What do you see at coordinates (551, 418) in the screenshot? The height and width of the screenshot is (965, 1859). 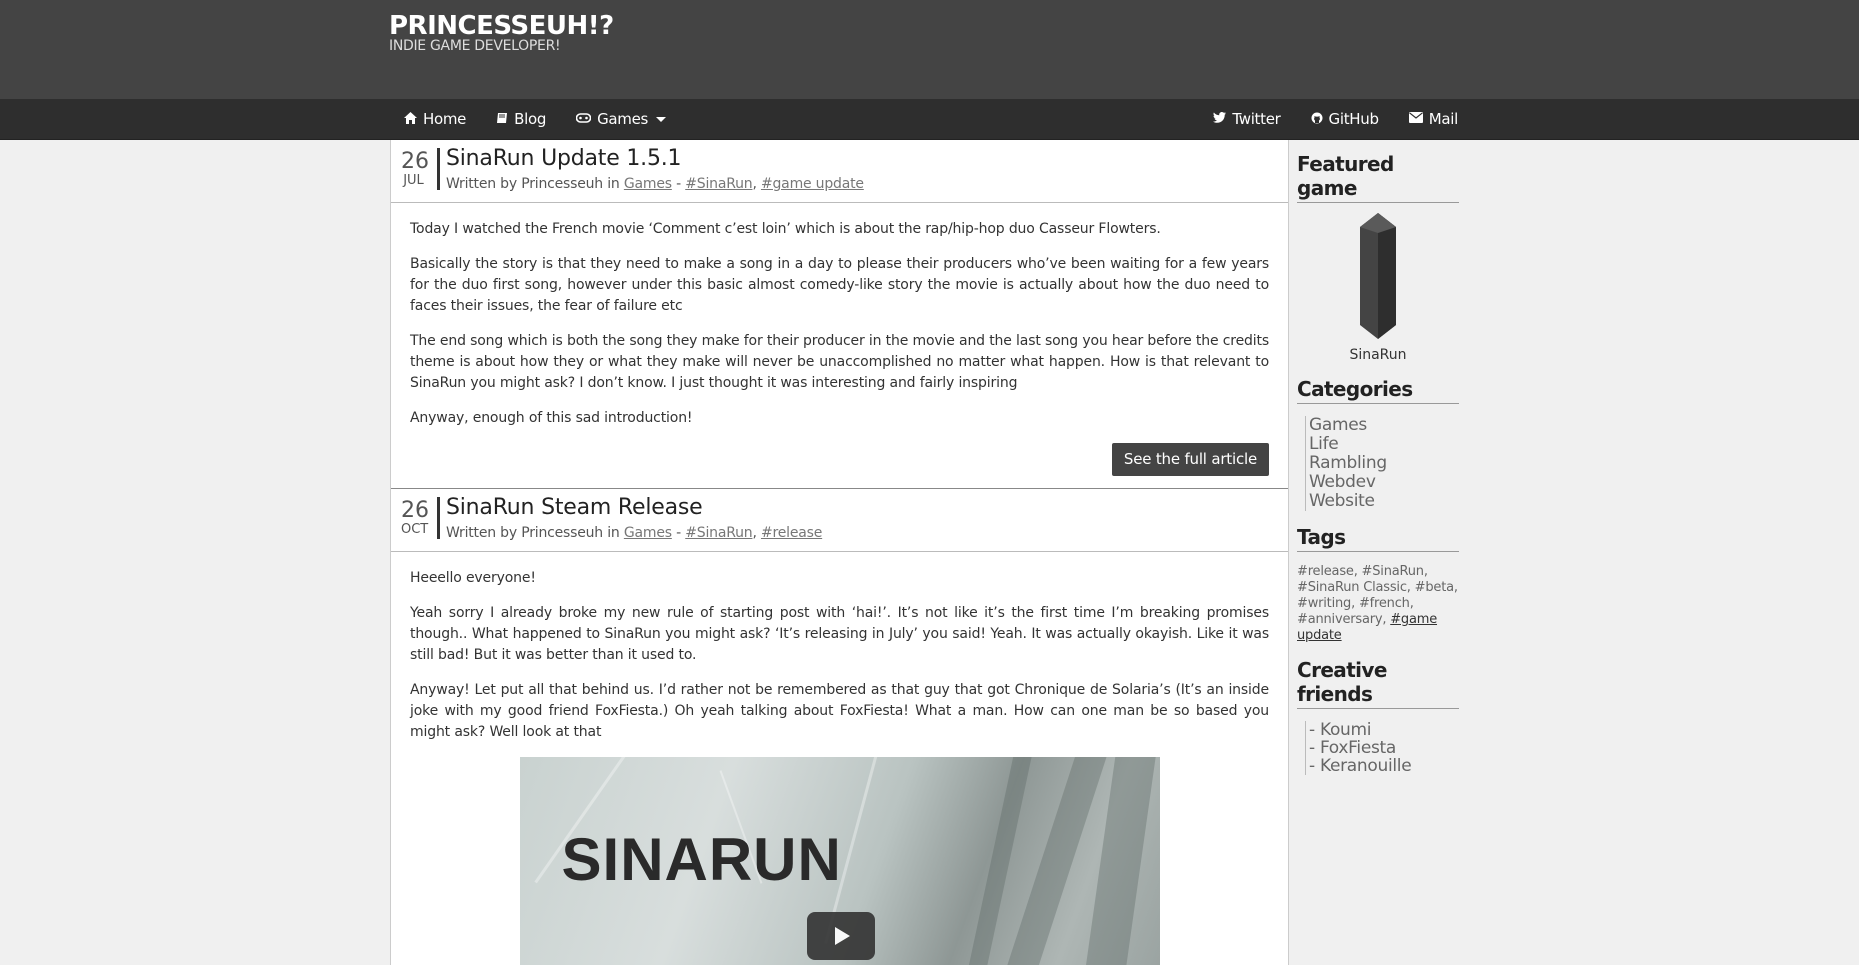 I see `post-paragraph: Anyway, enough of this sad introduction!` at bounding box center [551, 418].